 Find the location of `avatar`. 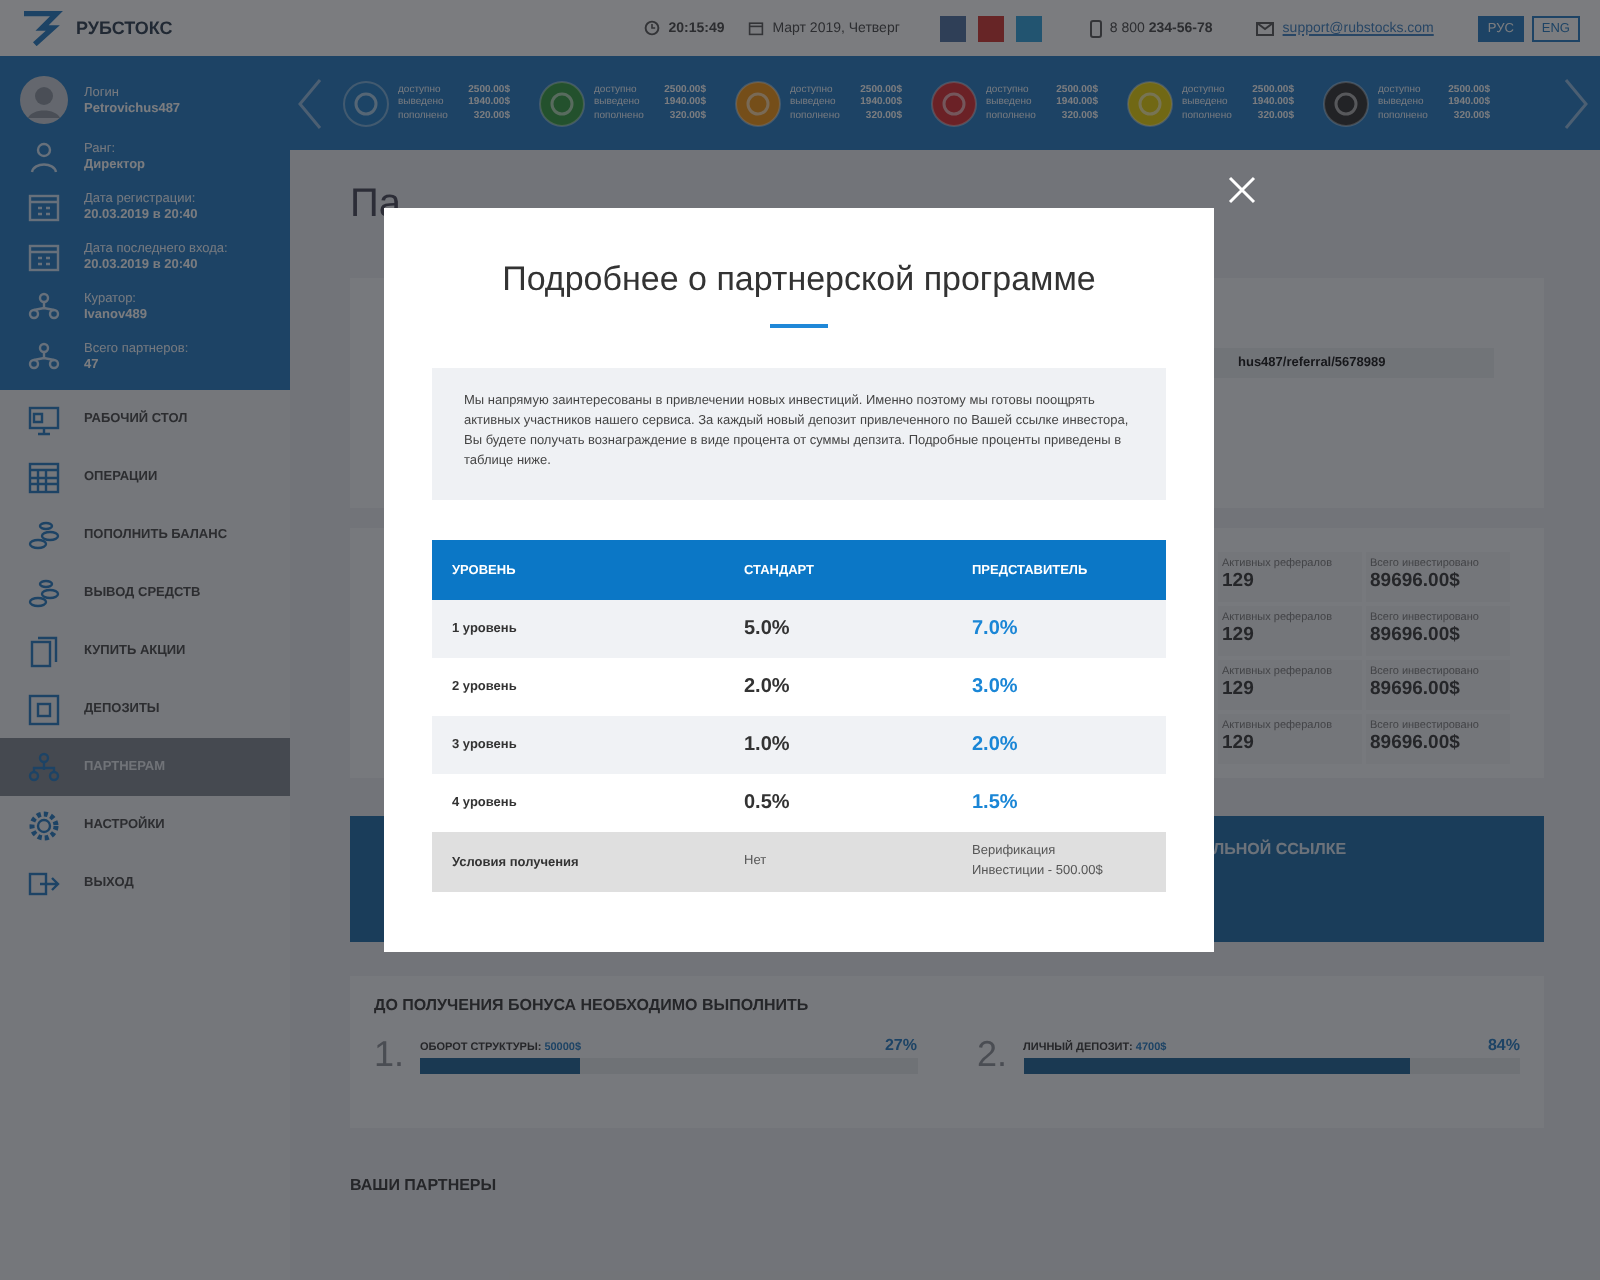

avatar is located at coordinates (44, 100).